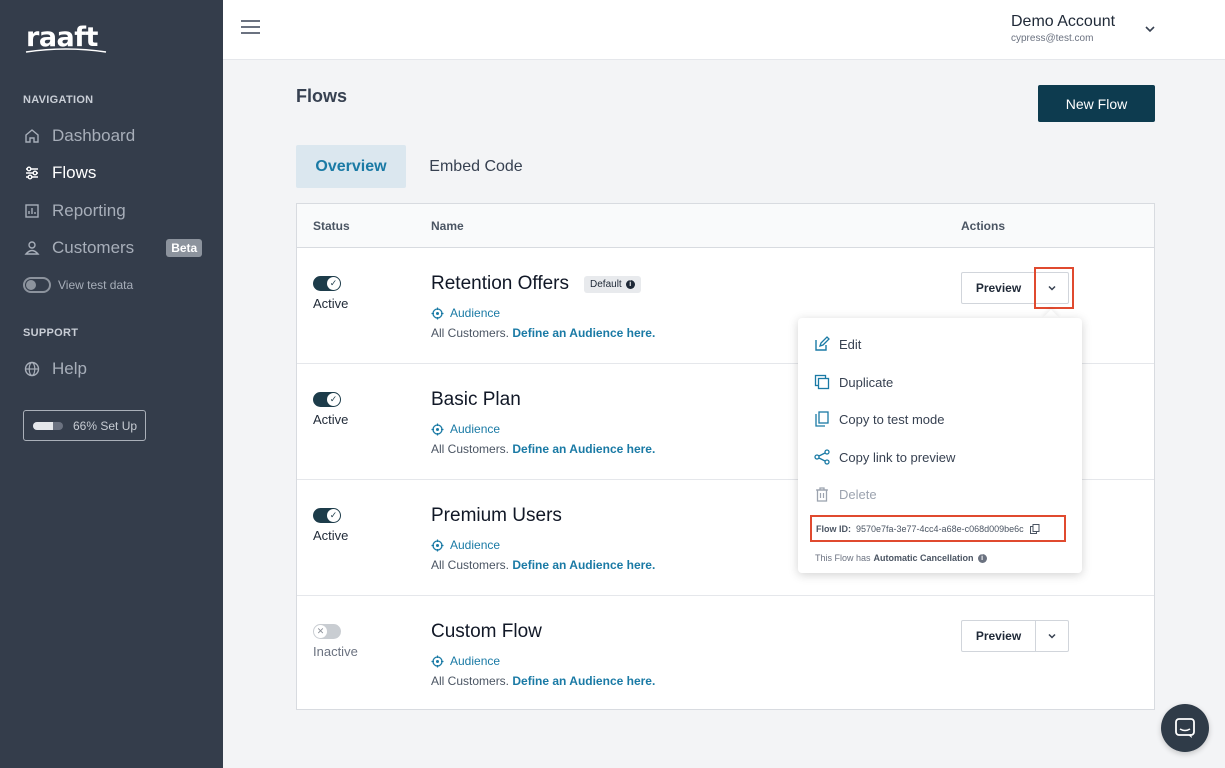 This screenshot has width=1225, height=768. I want to click on cancel-note-bold: Automatic Cancellation, so click(923, 558).